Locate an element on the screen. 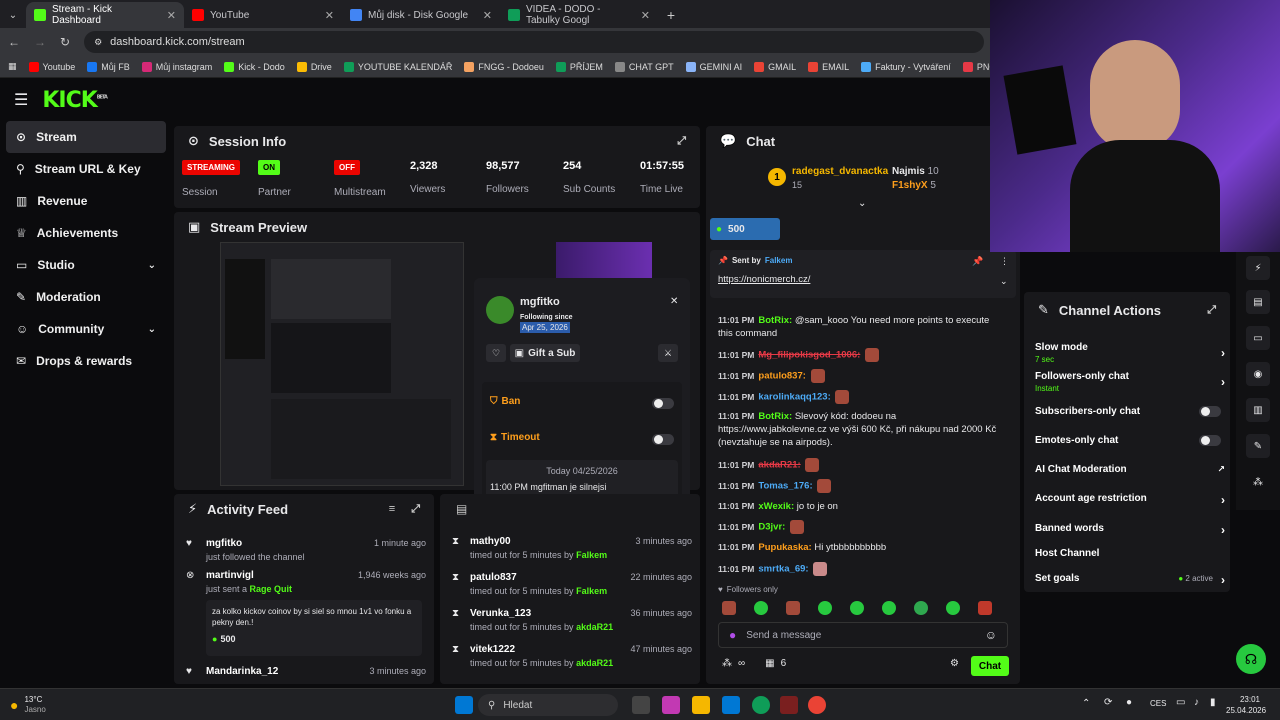 Image resolution: width=1280 pixels, height=720 pixels. bookmark-item: Můj FB is located at coordinates (108, 66).